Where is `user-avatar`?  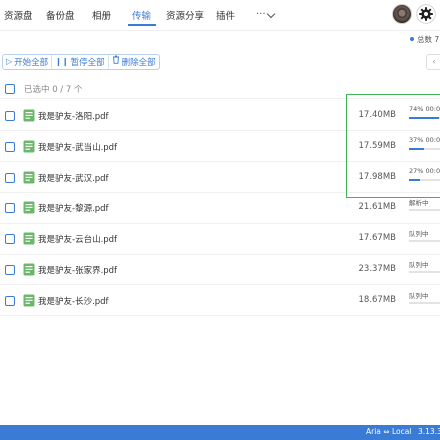 user-avatar is located at coordinates (402, 14).